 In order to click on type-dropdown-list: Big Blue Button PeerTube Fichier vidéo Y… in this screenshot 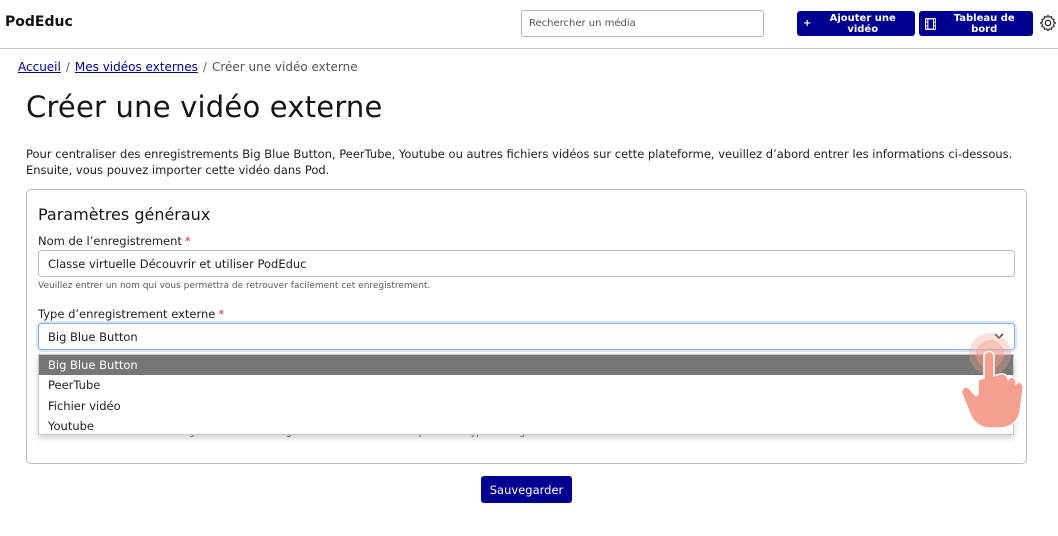, I will do `click(526, 394)`.